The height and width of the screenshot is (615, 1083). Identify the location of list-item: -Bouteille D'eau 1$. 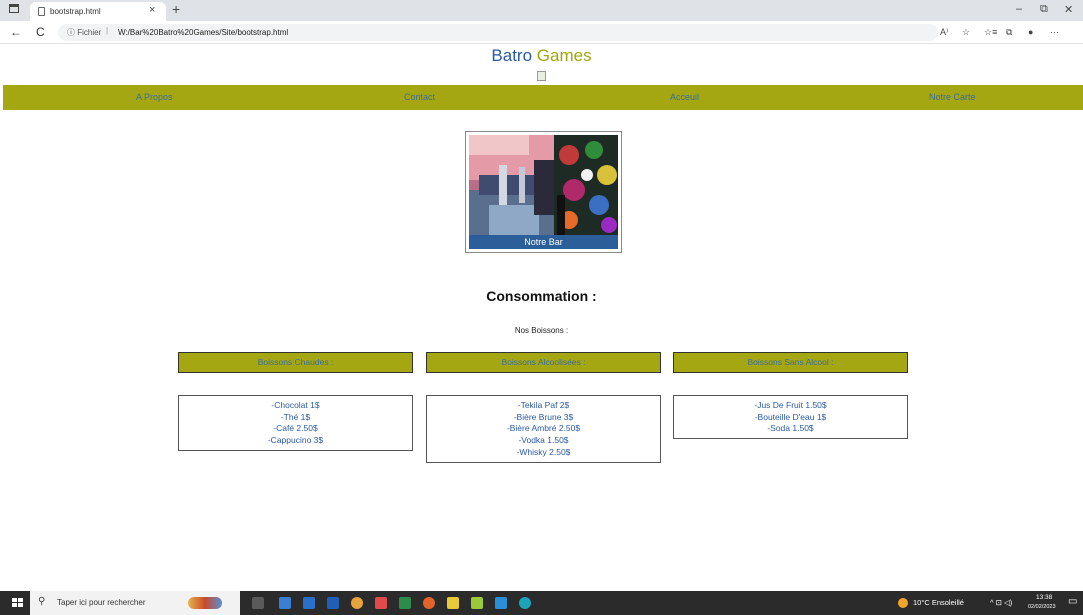
(790, 416).